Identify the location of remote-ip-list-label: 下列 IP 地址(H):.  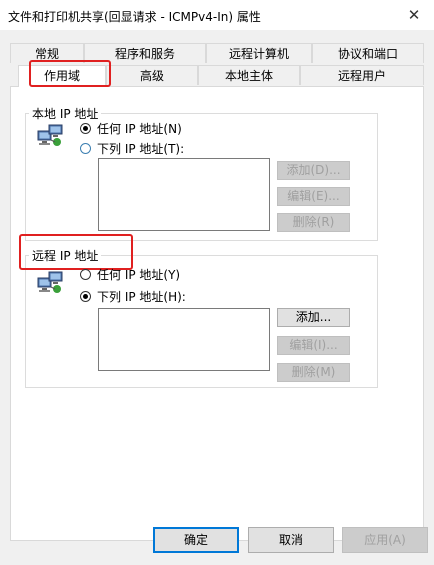
(141, 296).